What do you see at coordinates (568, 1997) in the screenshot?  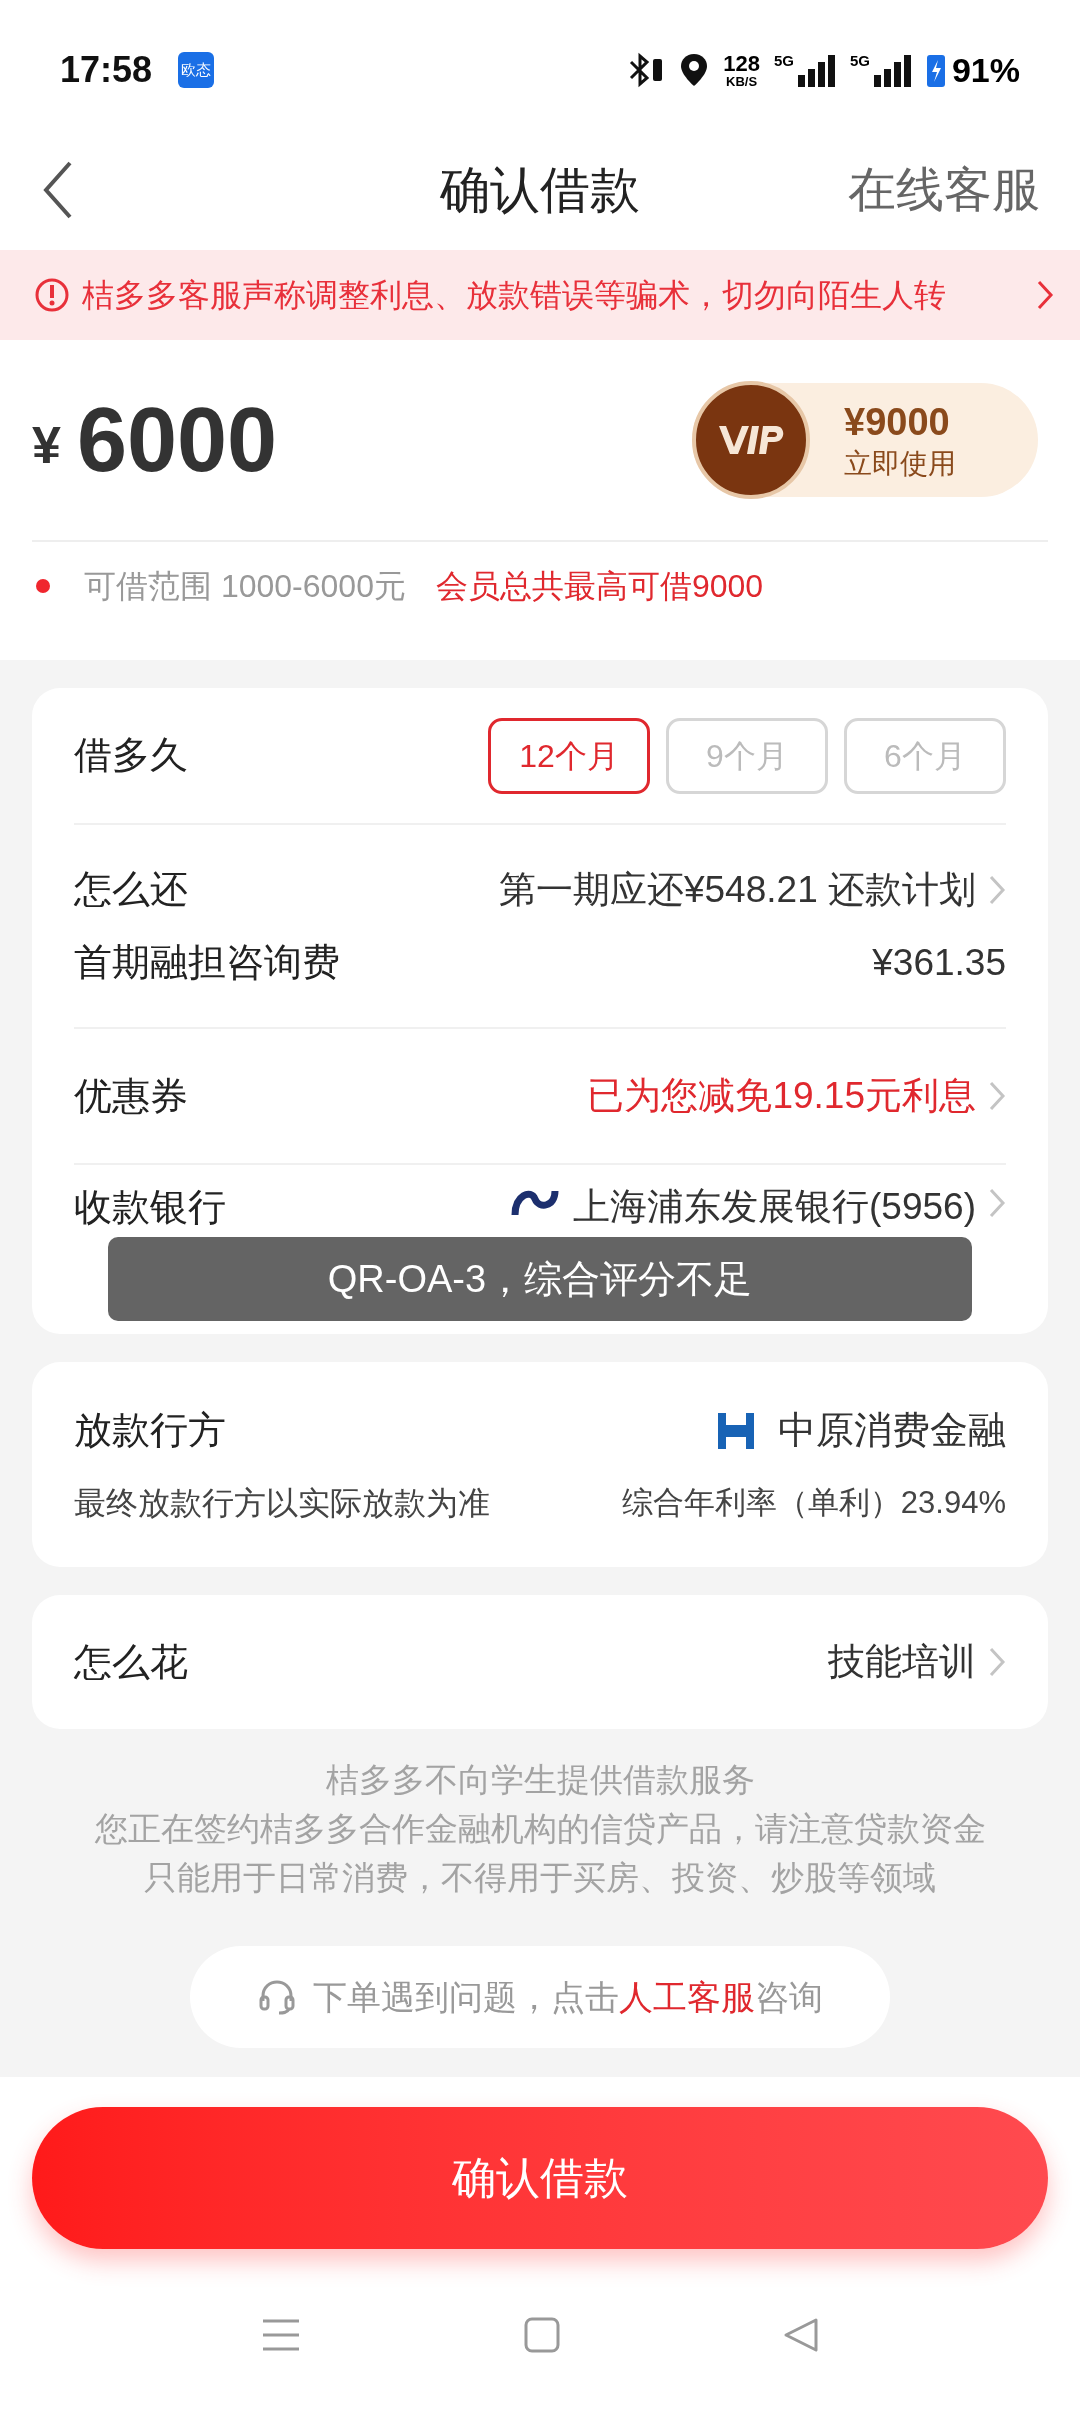 I see `help-text: 下单遇到问题，点击人工客服咨询` at bounding box center [568, 1997].